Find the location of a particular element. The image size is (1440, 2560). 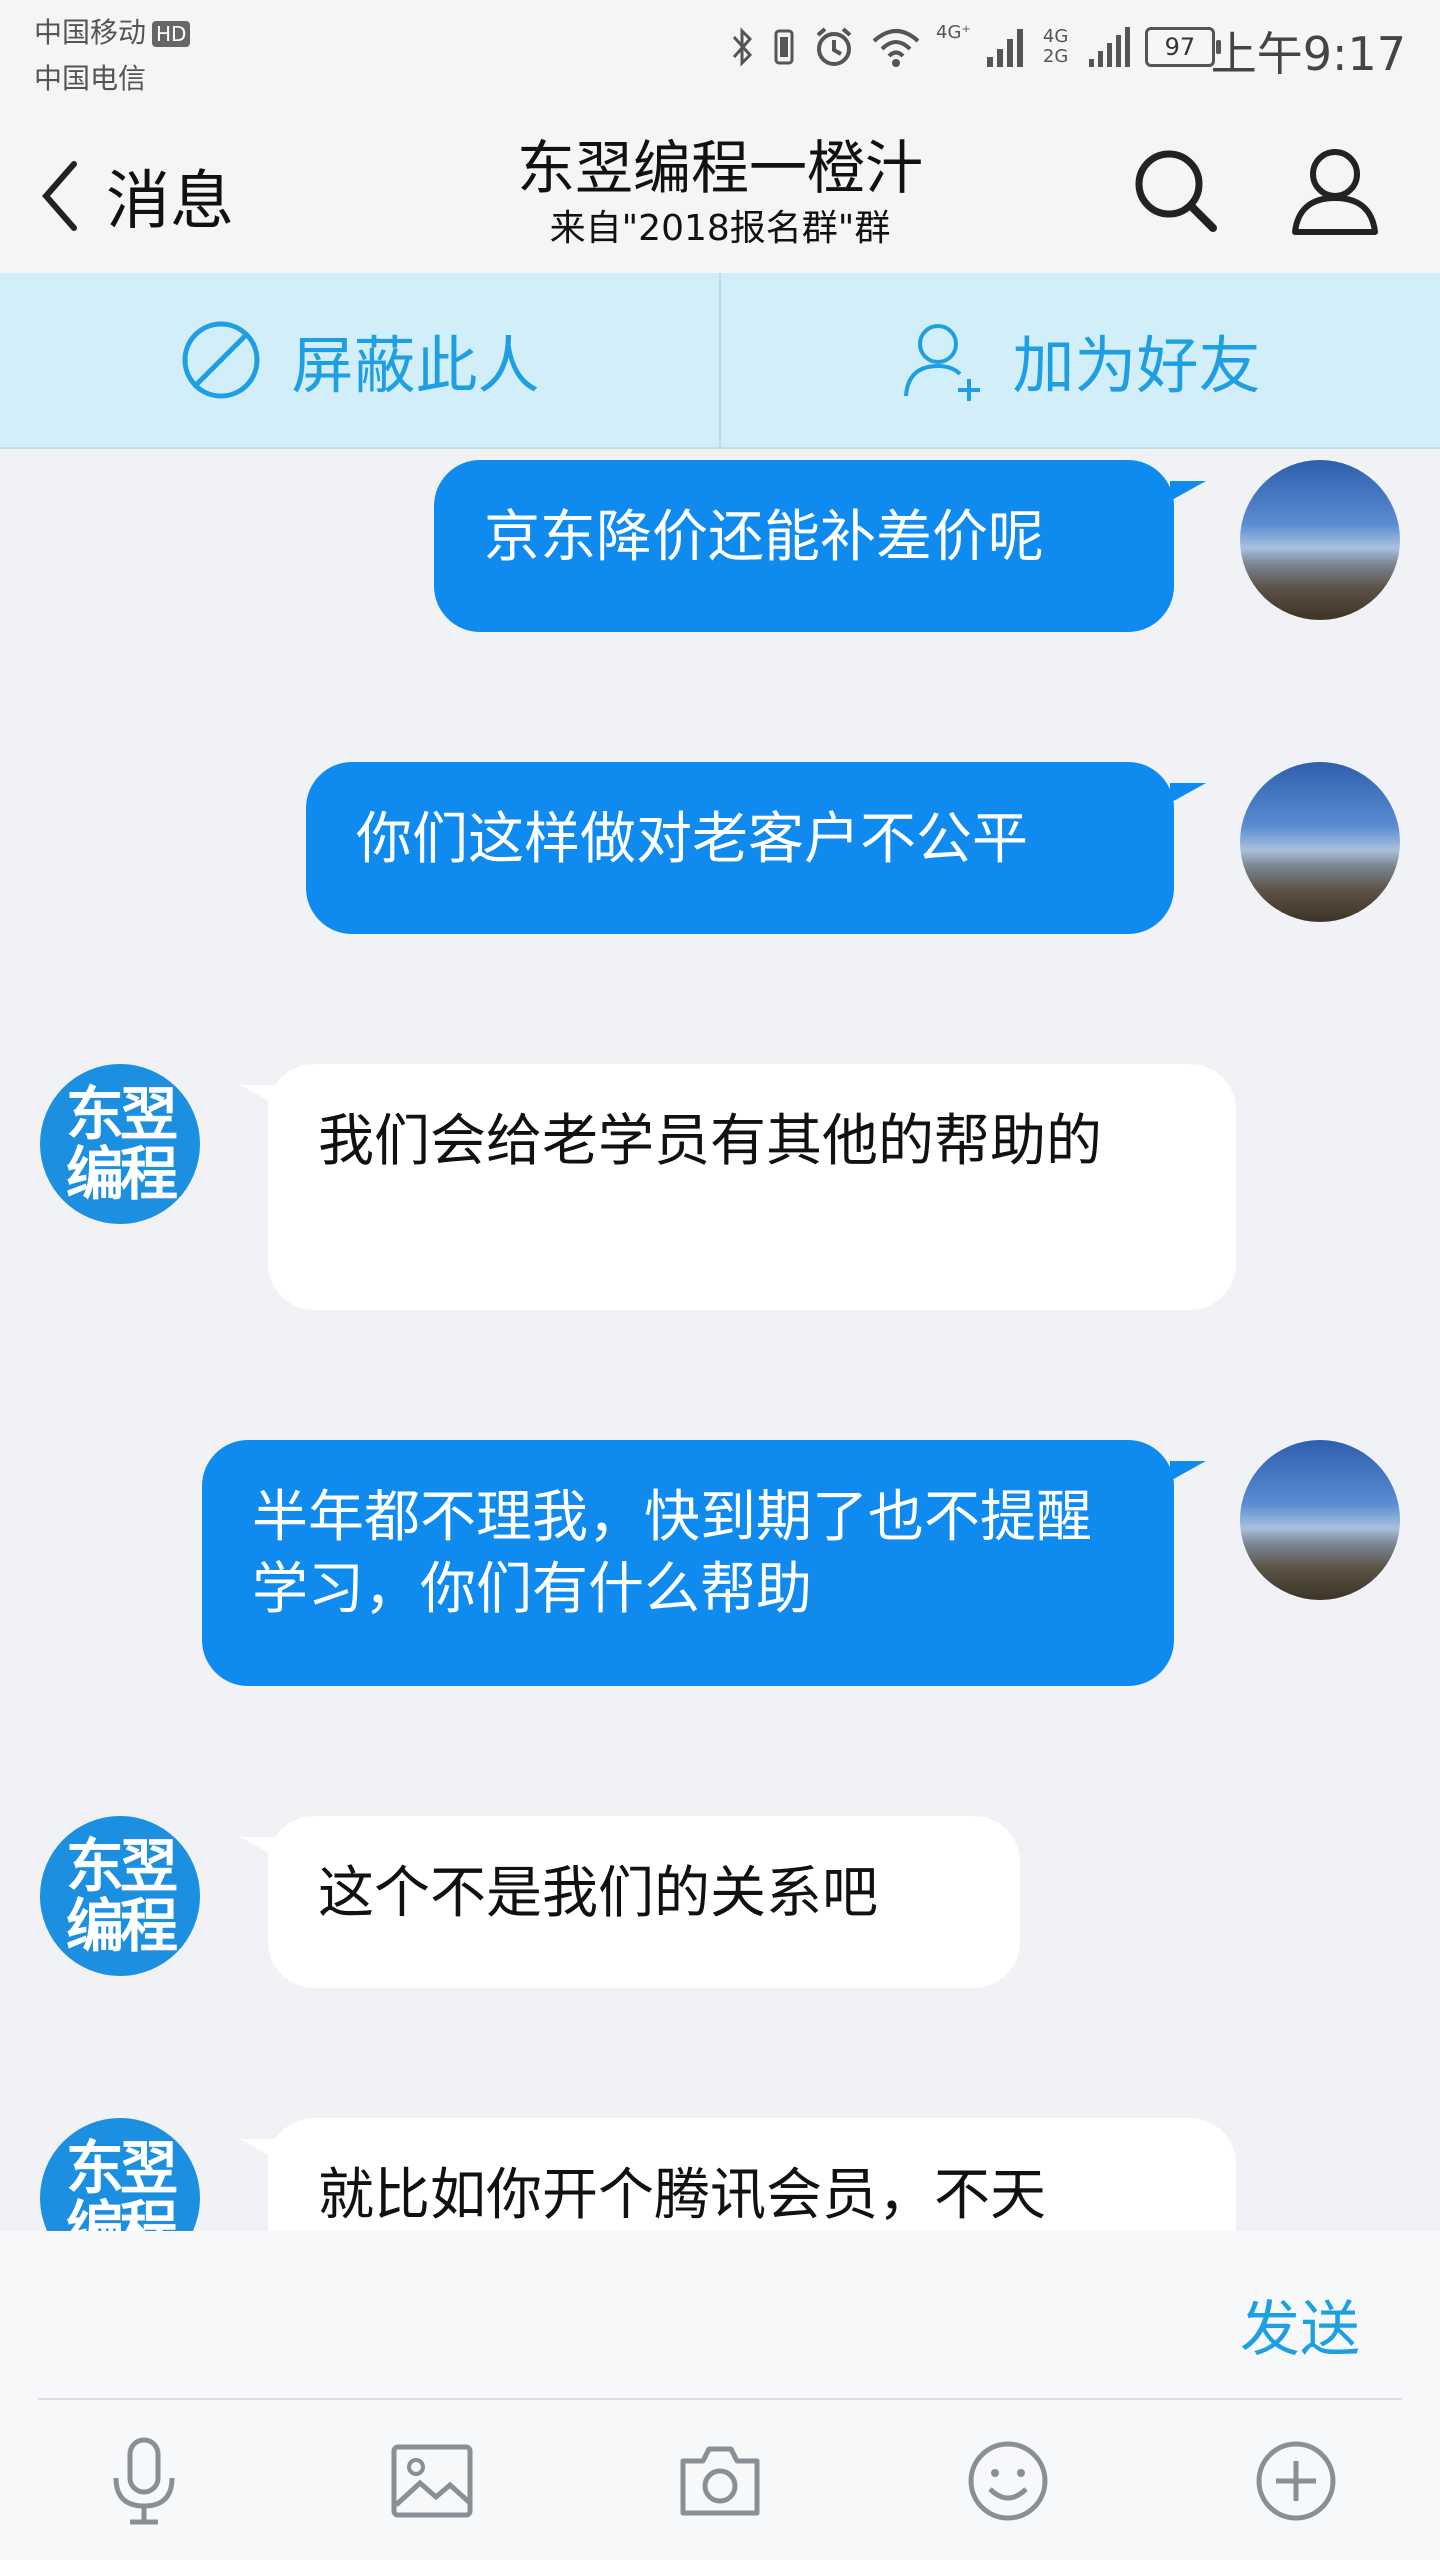

clock: 上午9:17 is located at coordinates (1308, 54).